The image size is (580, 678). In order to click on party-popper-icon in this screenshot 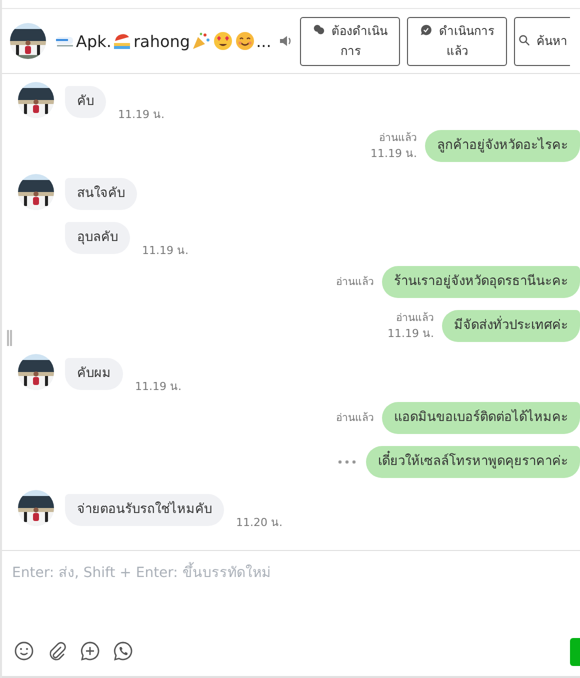, I will do `click(201, 41)`.